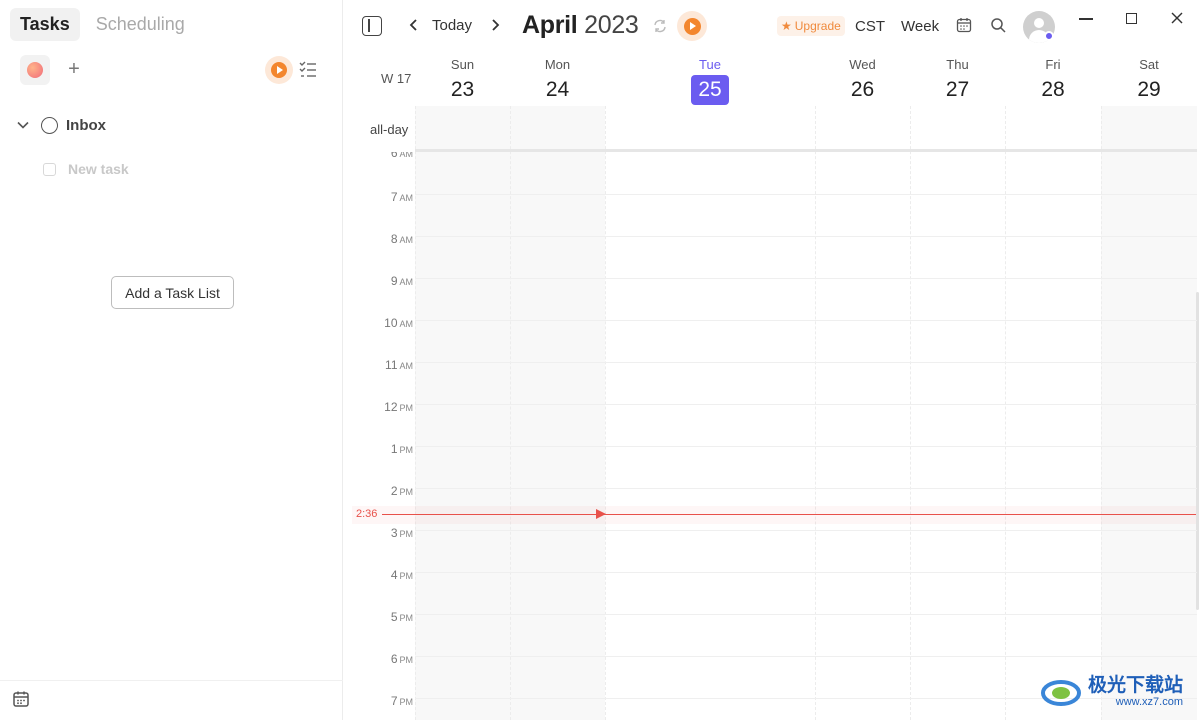  Describe the element at coordinates (862, 89) in the screenshot. I see `day-number: 26` at that location.